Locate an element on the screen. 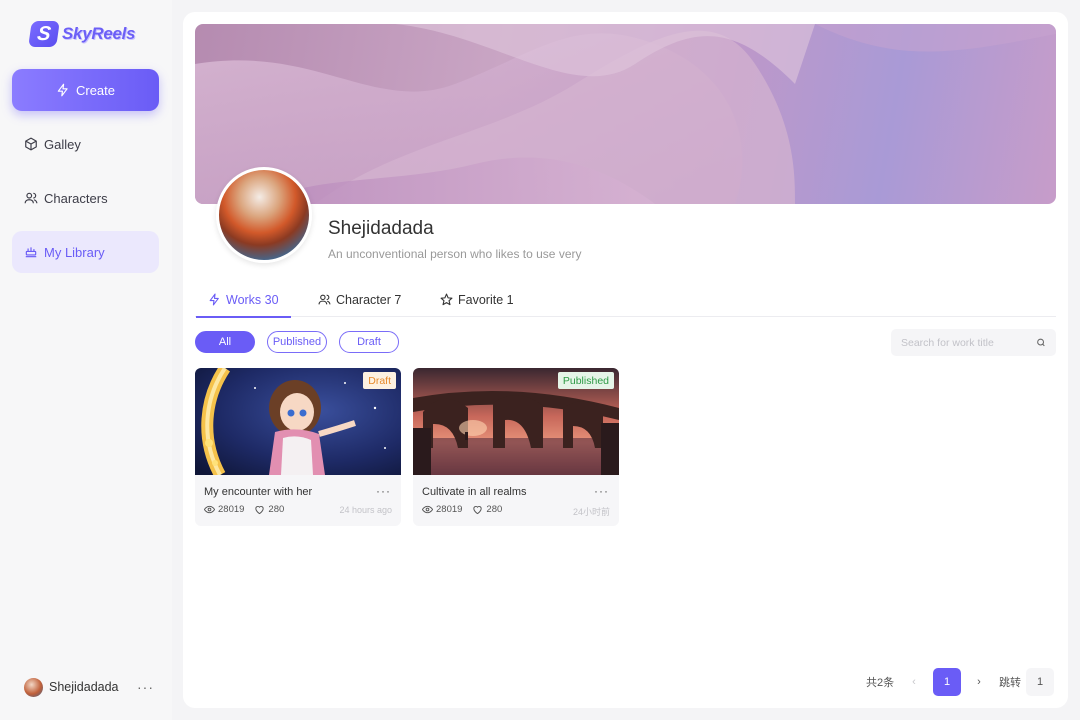  profile-avatar is located at coordinates (264, 215).